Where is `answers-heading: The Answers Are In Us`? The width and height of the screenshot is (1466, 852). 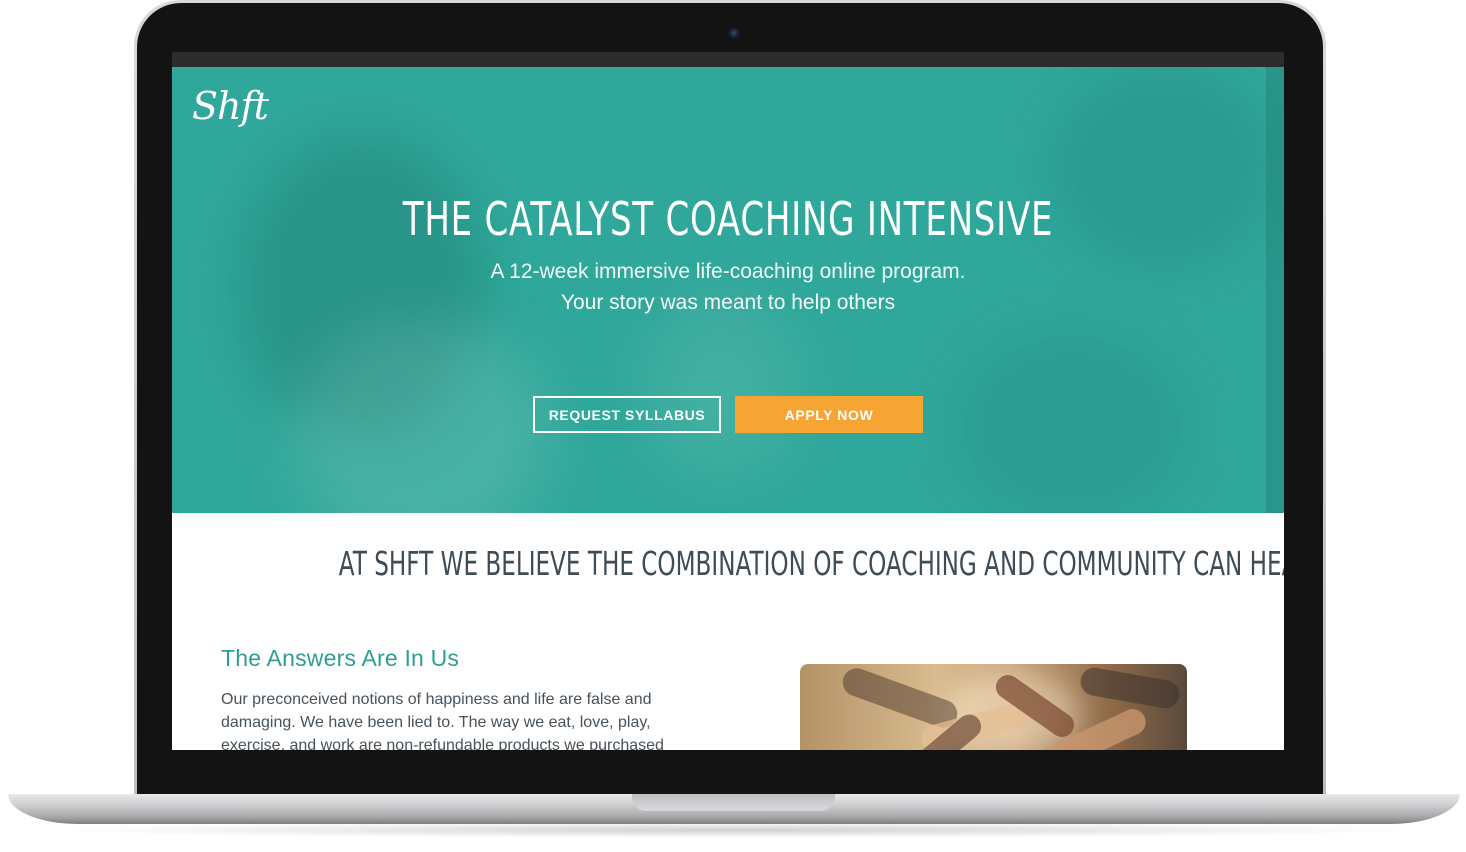 answers-heading: The Answers Are In Us is located at coordinates (340, 658).